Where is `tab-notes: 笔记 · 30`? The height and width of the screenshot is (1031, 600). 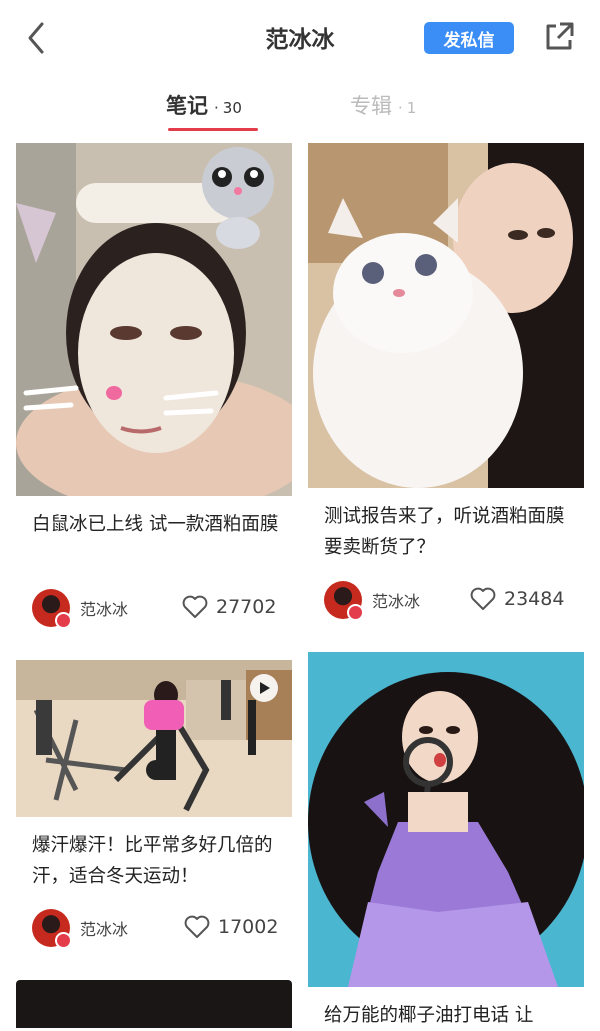
tab-notes: 笔记 · 30 is located at coordinates (204, 105).